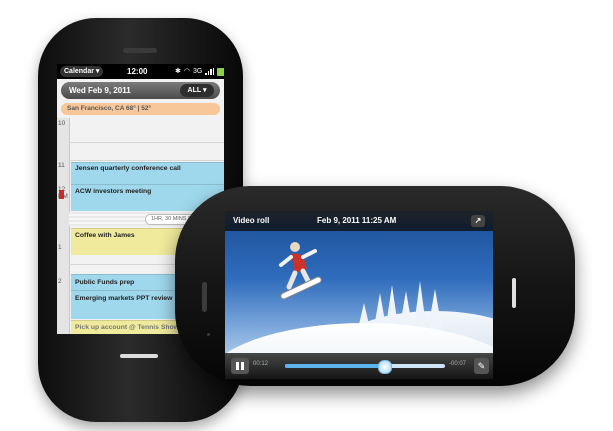 This screenshot has height=431, width=613. Describe the element at coordinates (178, 71) in the screenshot. I see `bluetooth-icon: ✱` at that location.